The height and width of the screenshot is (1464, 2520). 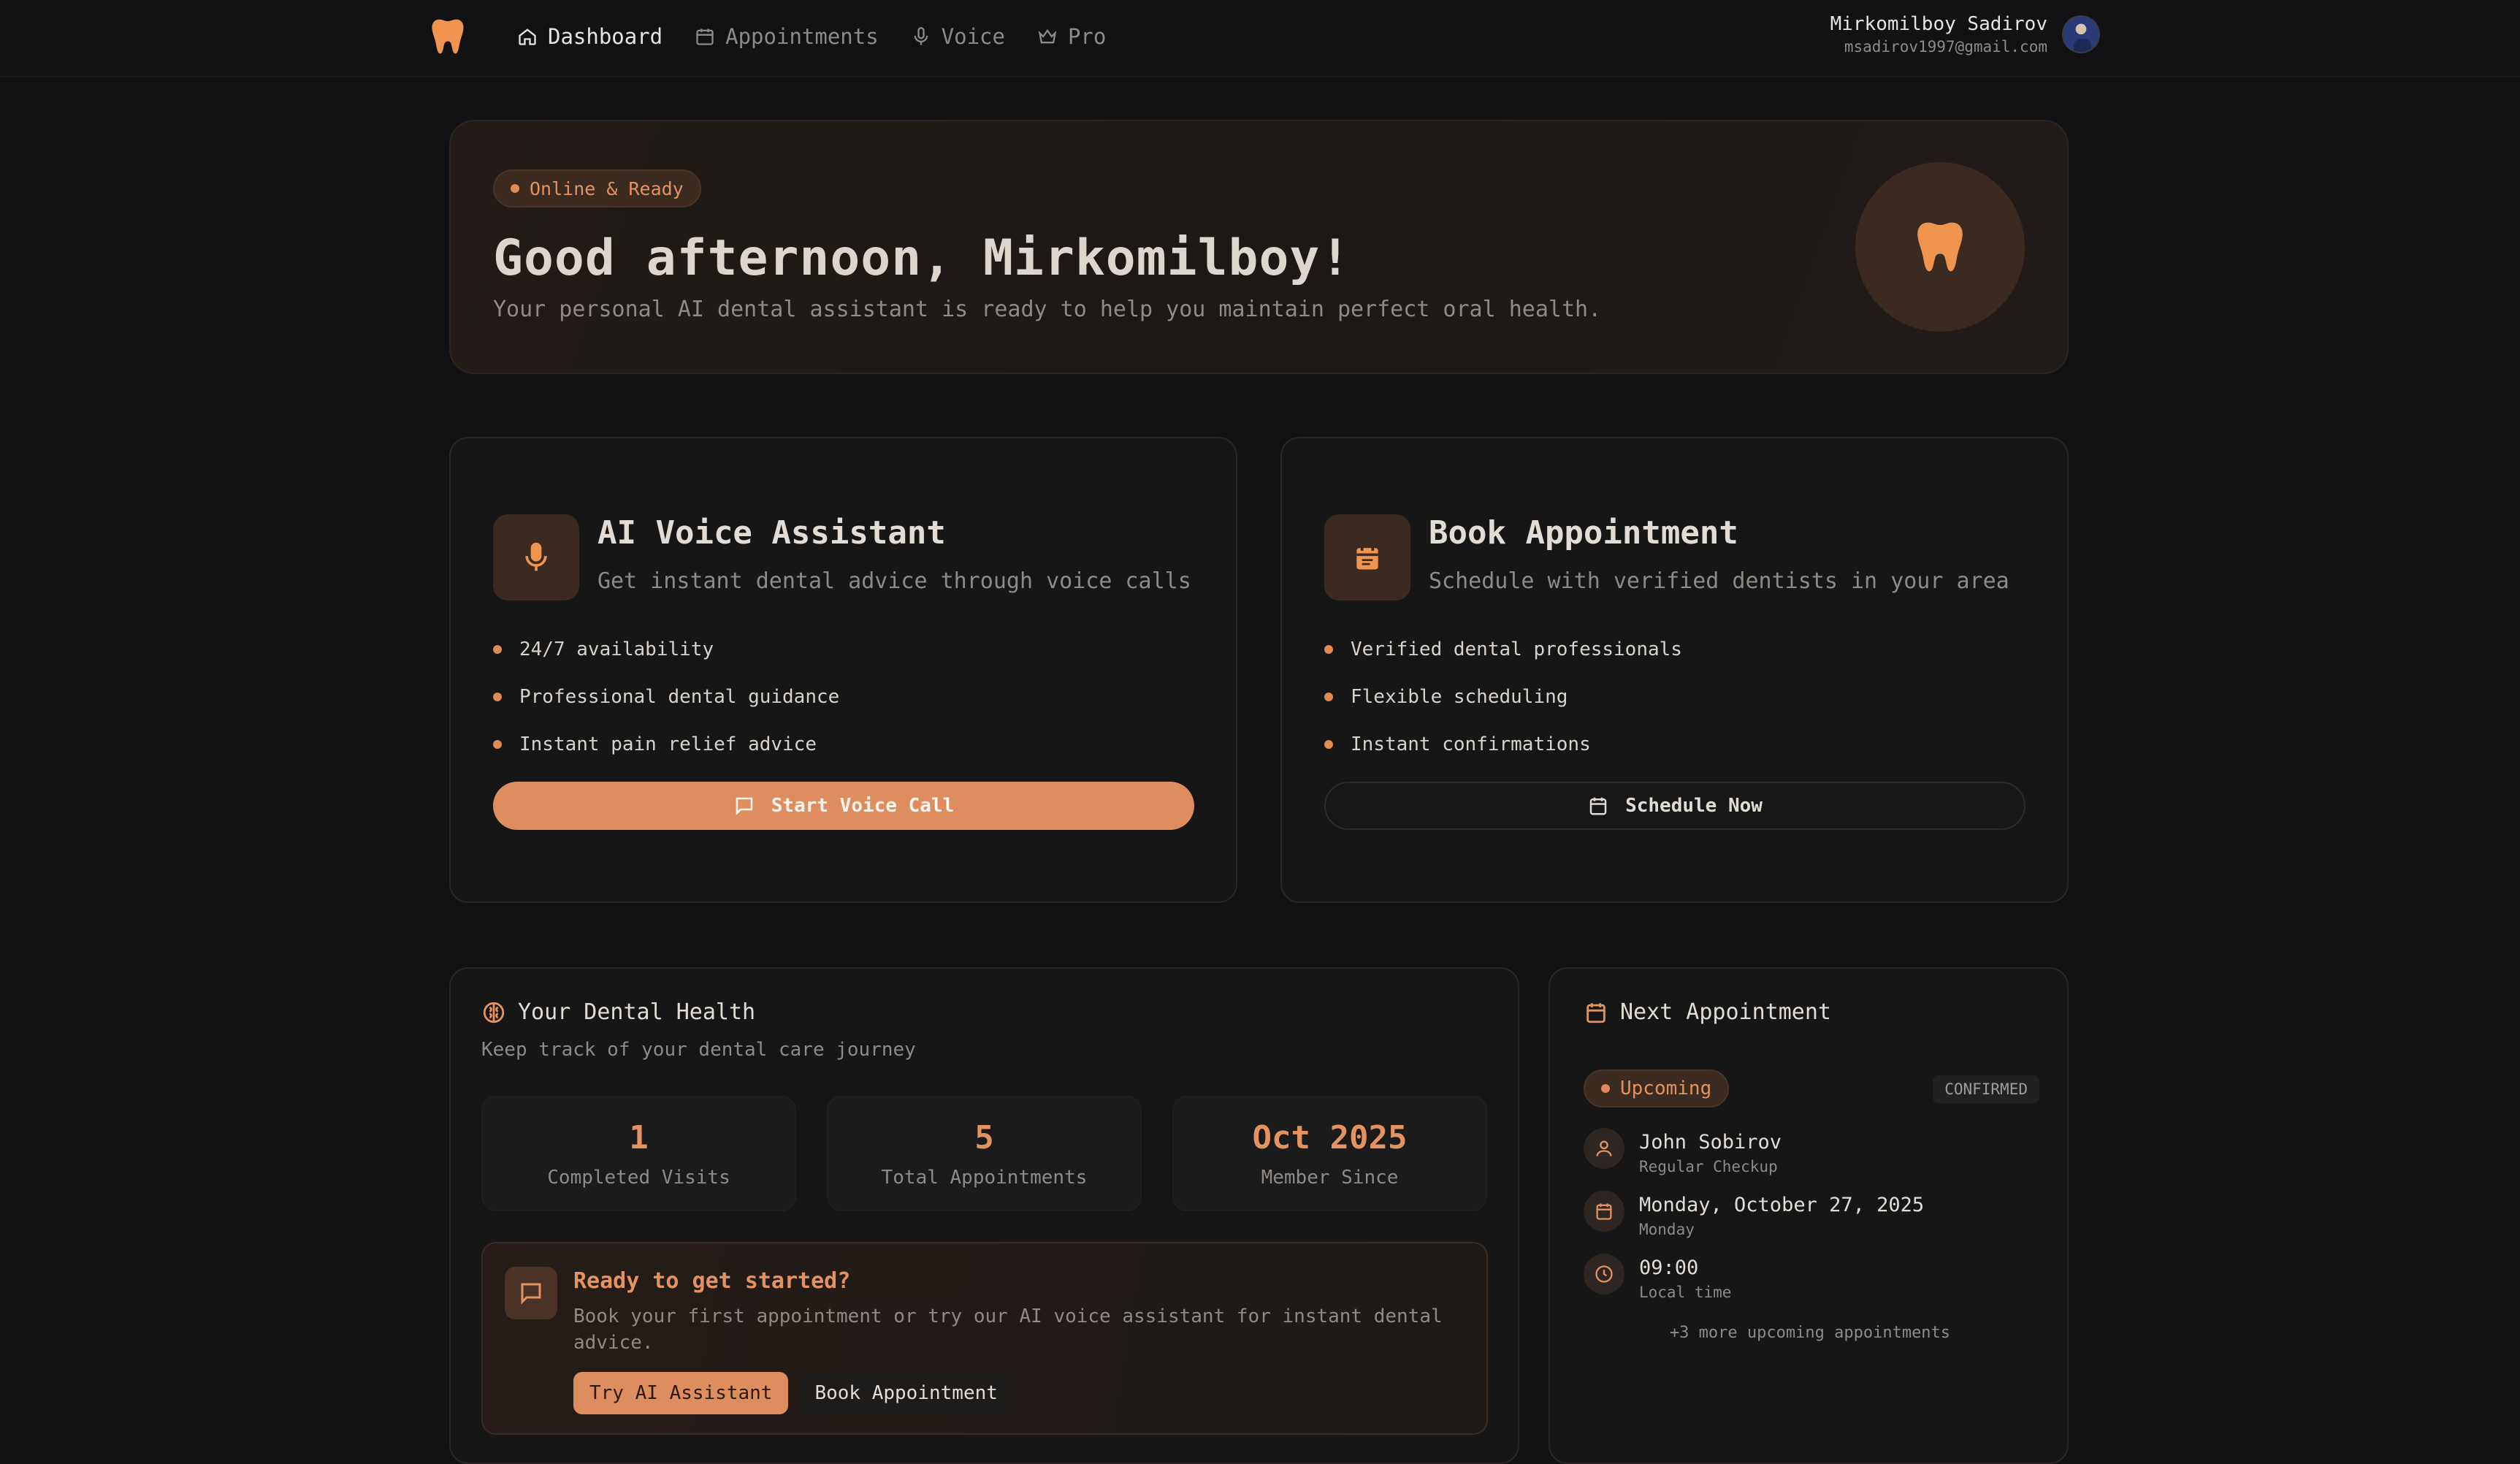 I want to click on nav-voice: Voice, so click(x=958, y=36).